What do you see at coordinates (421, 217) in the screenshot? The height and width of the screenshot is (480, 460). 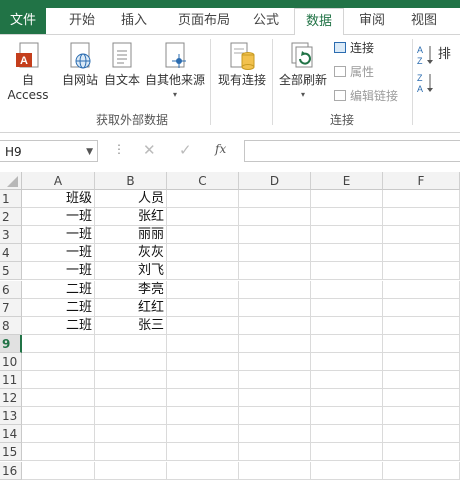 I see `cell-f2` at bounding box center [421, 217].